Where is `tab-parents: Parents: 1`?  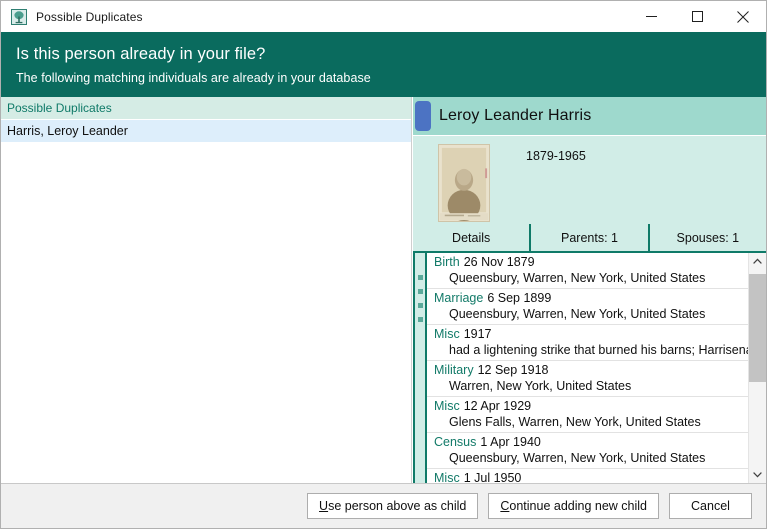 tab-parents: Parents: 1 is located at coordinates (590, 237).